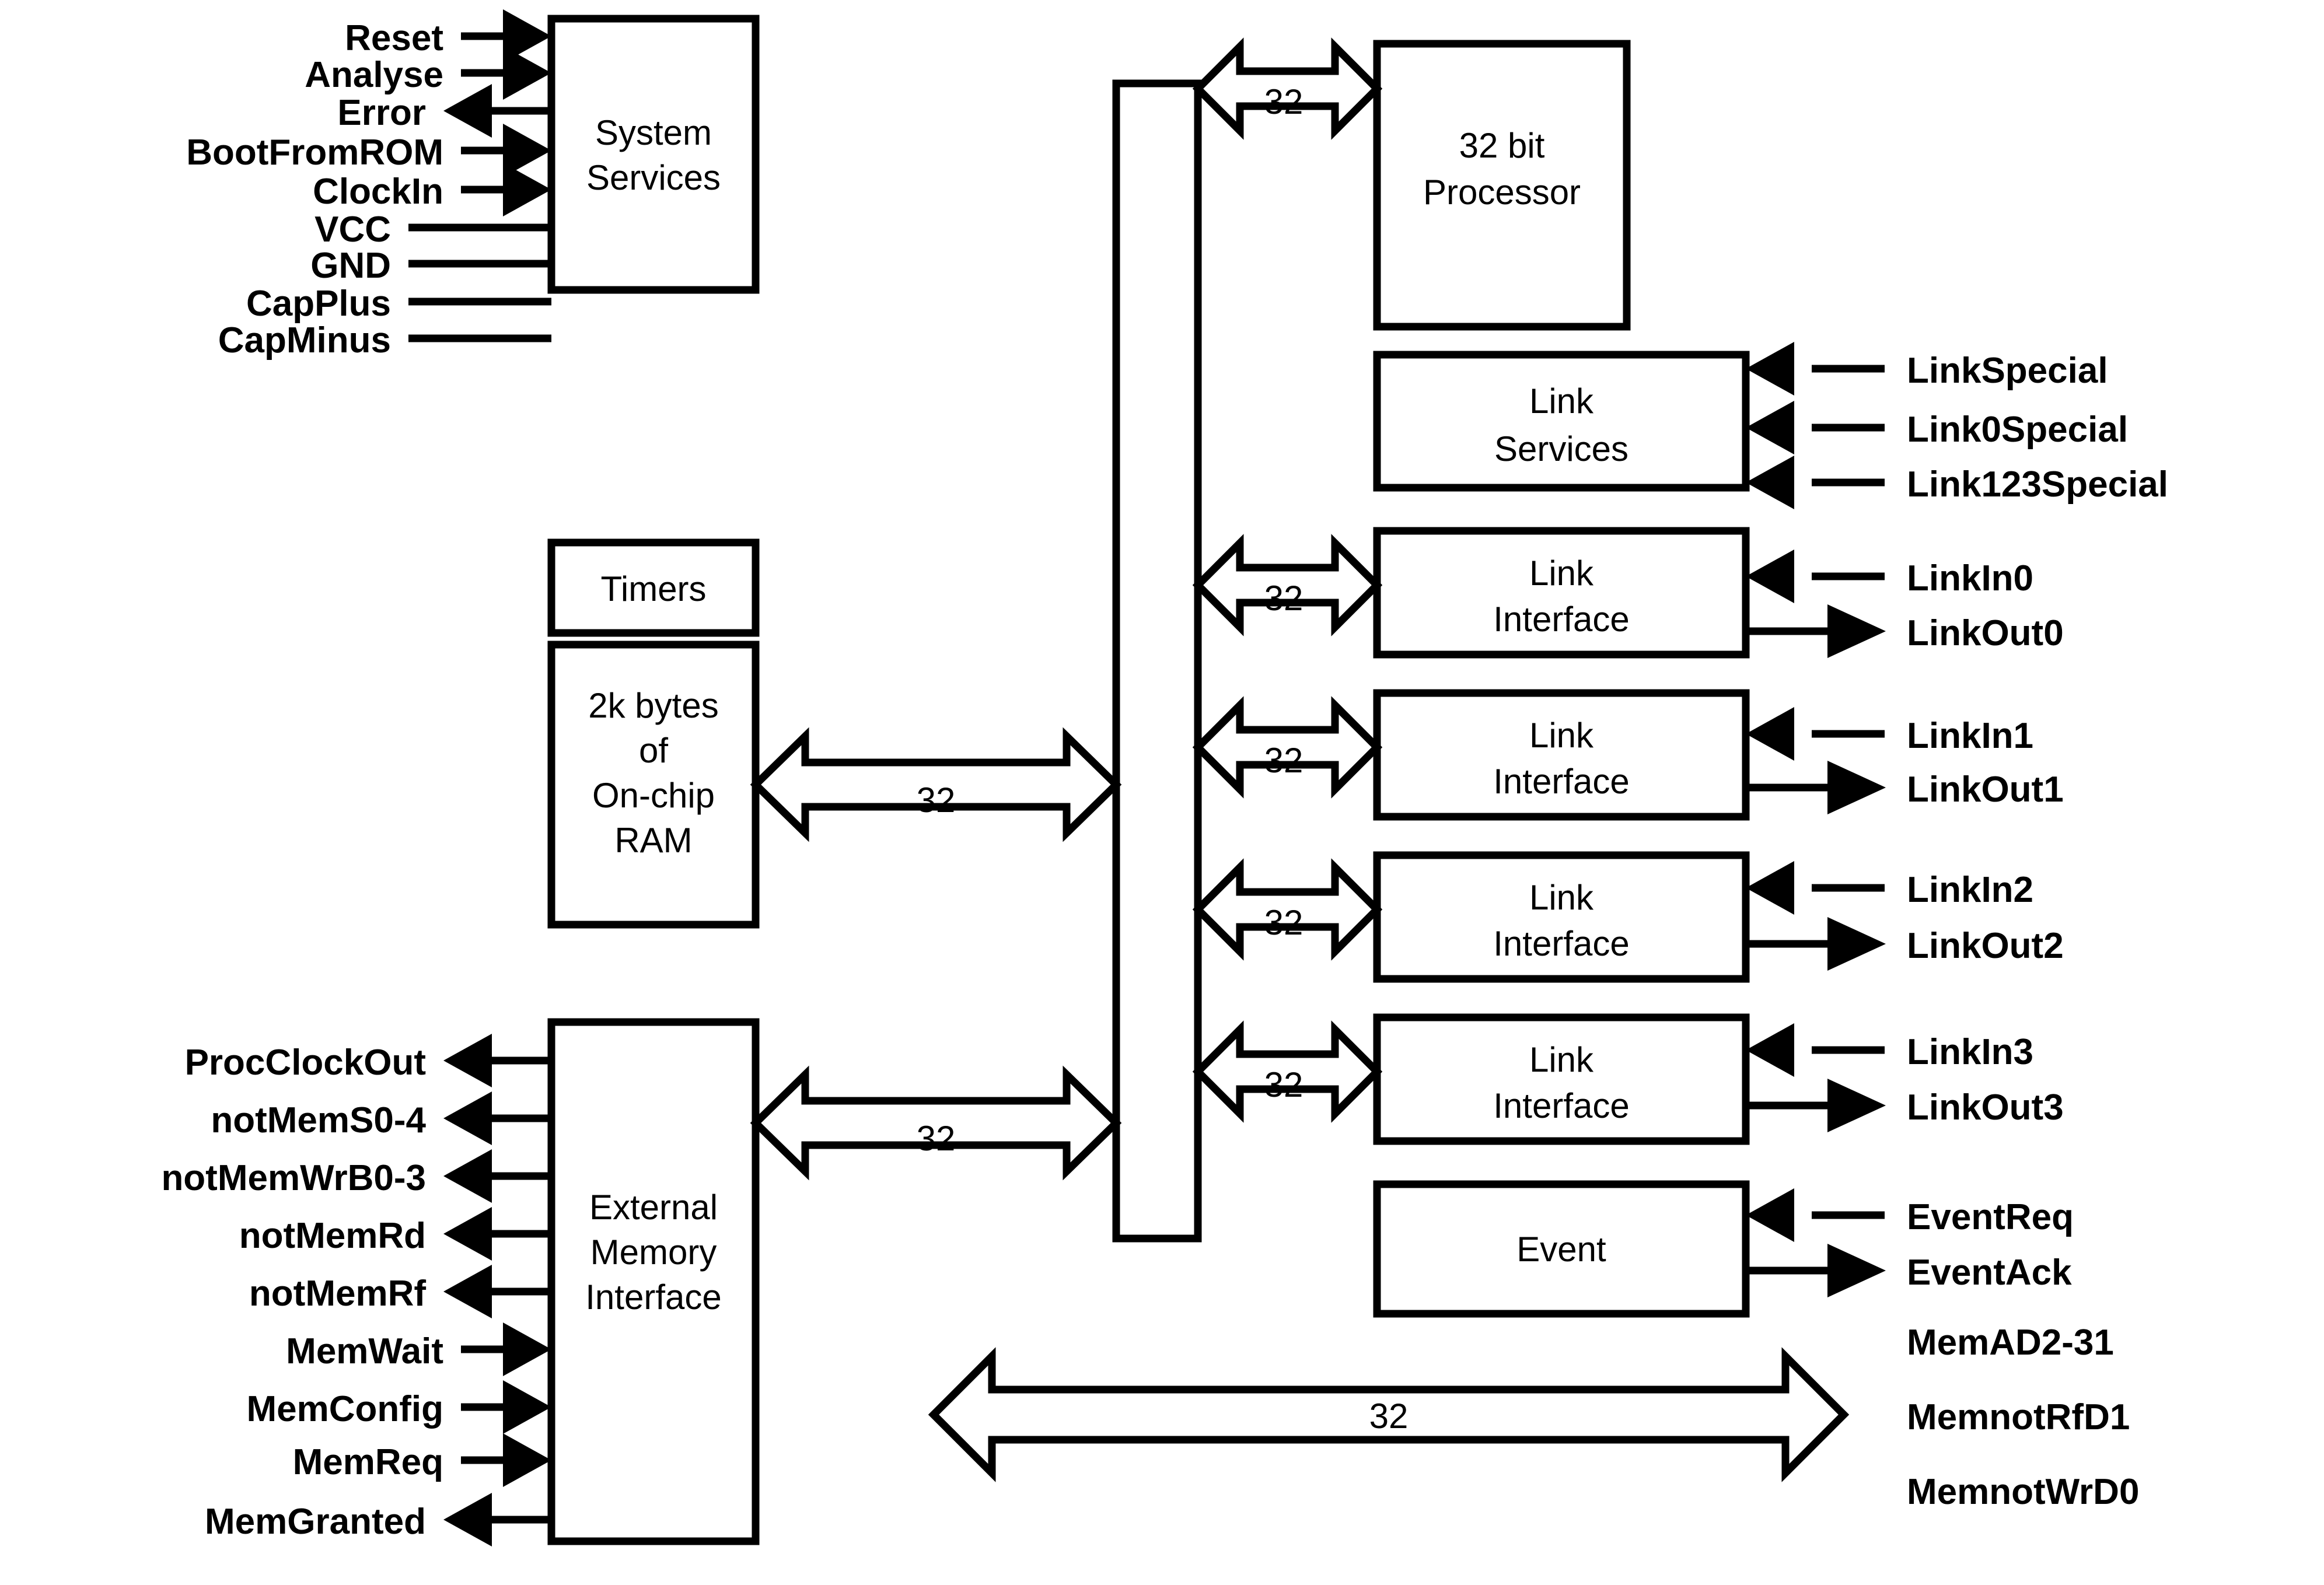 The width and height of the screenshot is (2324, 1585). What do you see at coordinates (1561, 755) in the screenshot?
I see `block-link-interface-1: Link Interface` at bounding box center [1561, 755].